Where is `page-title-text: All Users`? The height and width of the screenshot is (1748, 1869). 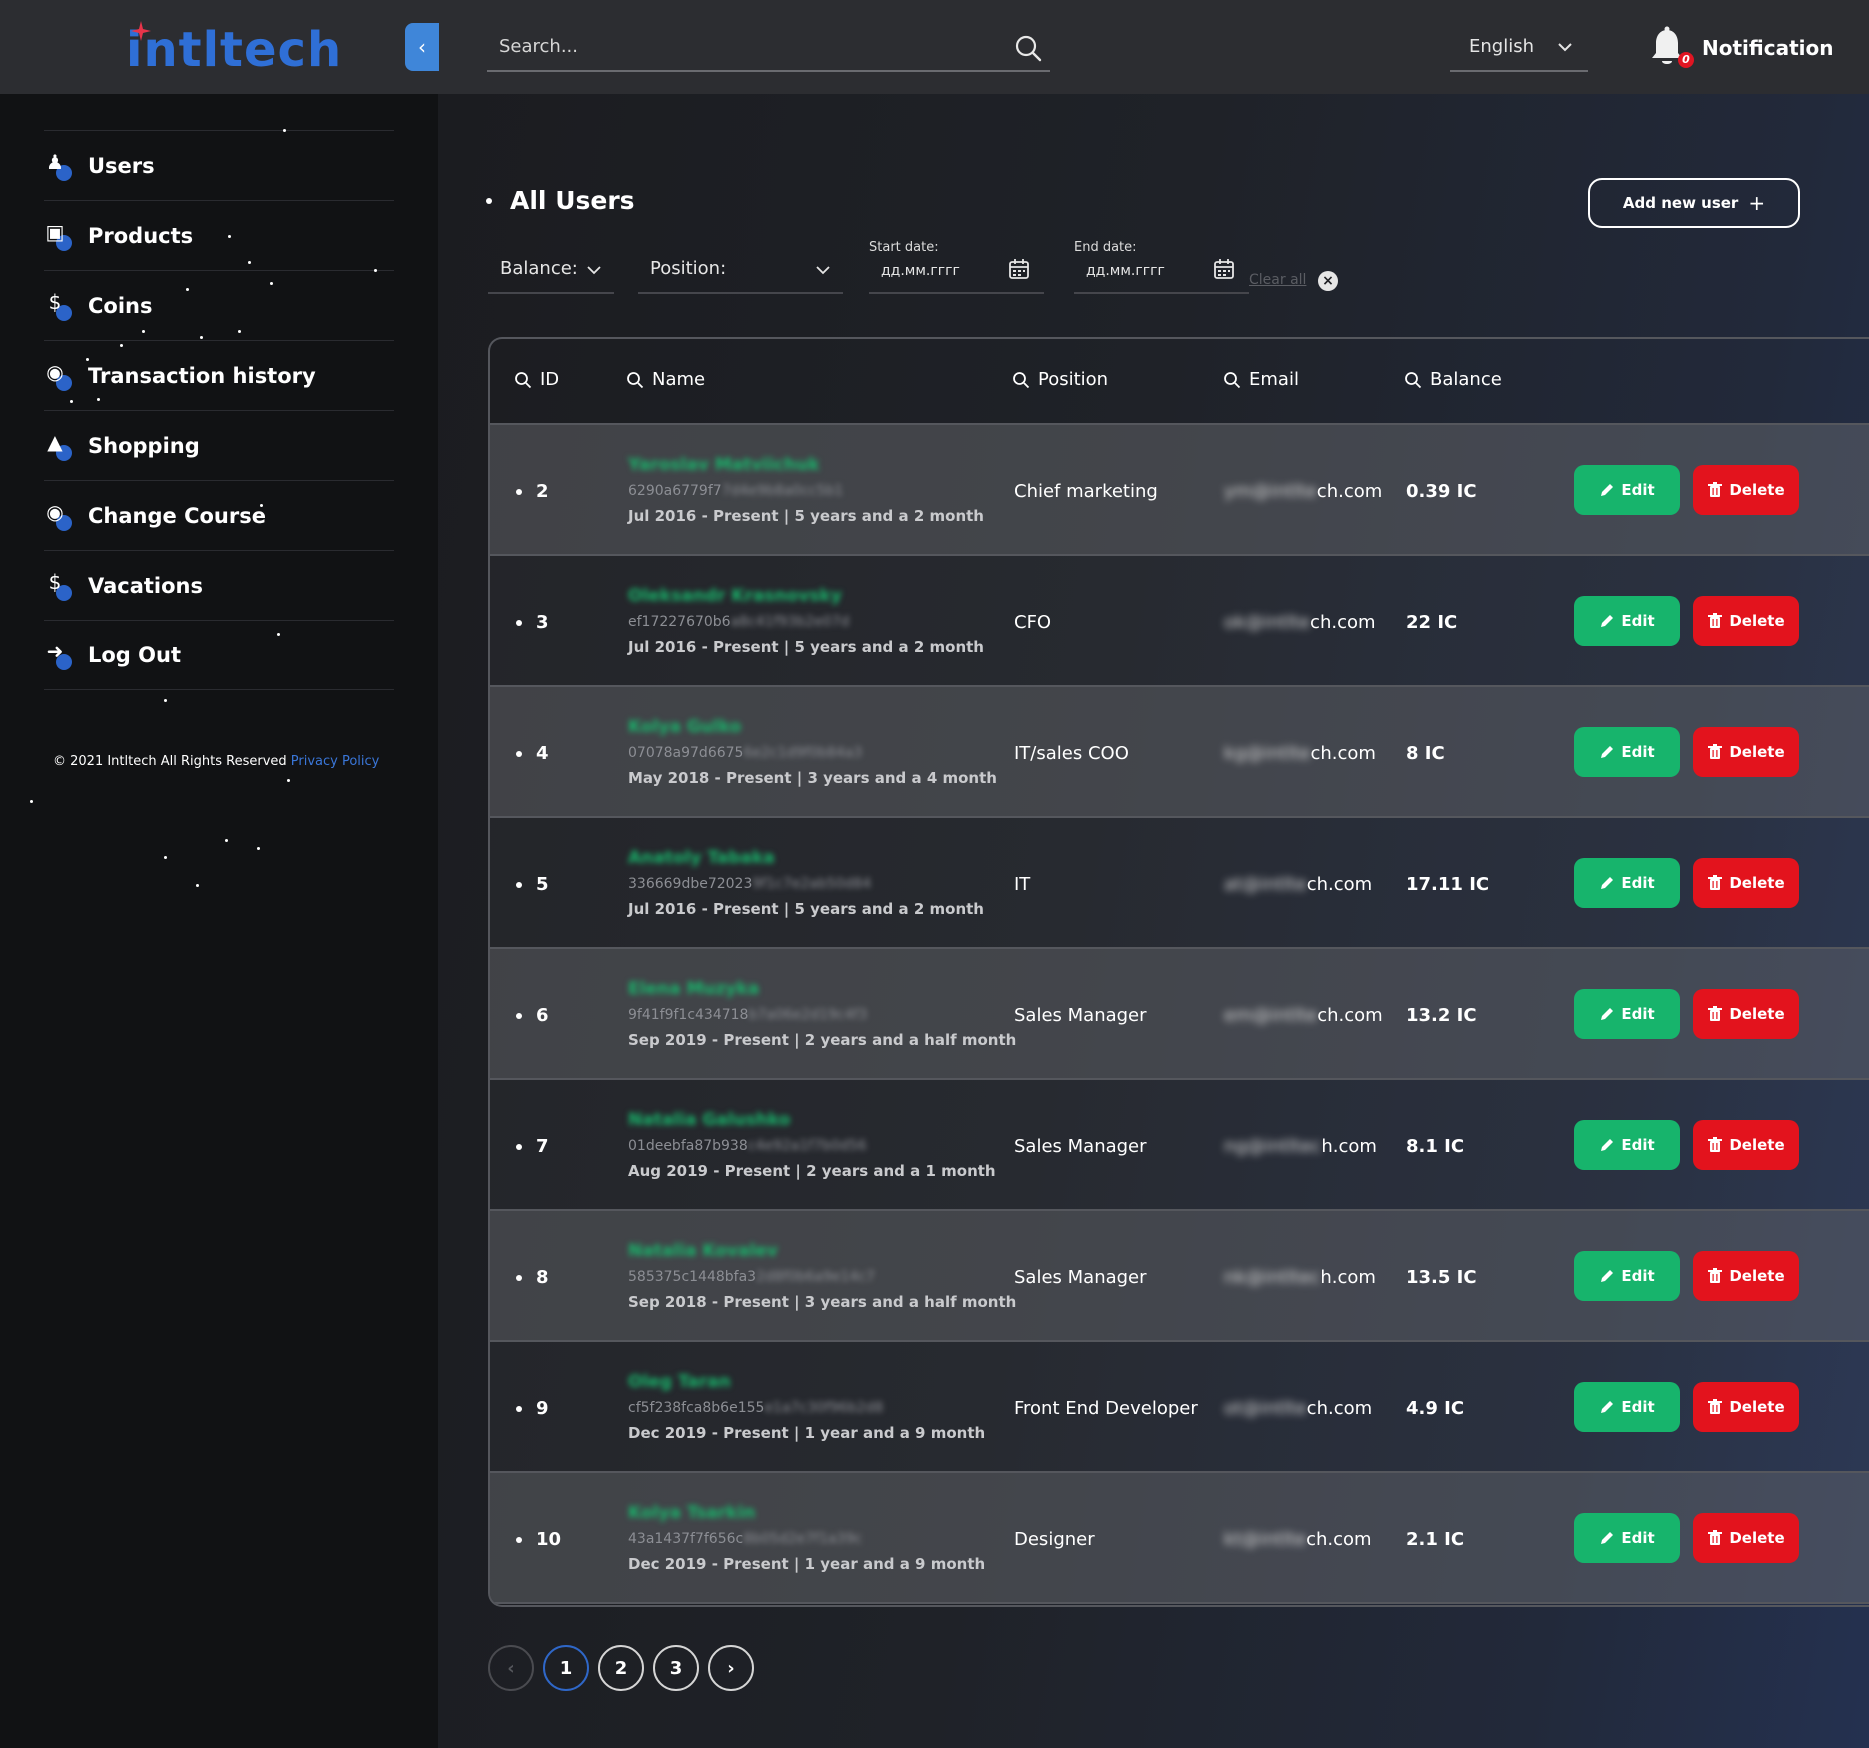 page-title-text: All Users is located at coordinates (572, 200).